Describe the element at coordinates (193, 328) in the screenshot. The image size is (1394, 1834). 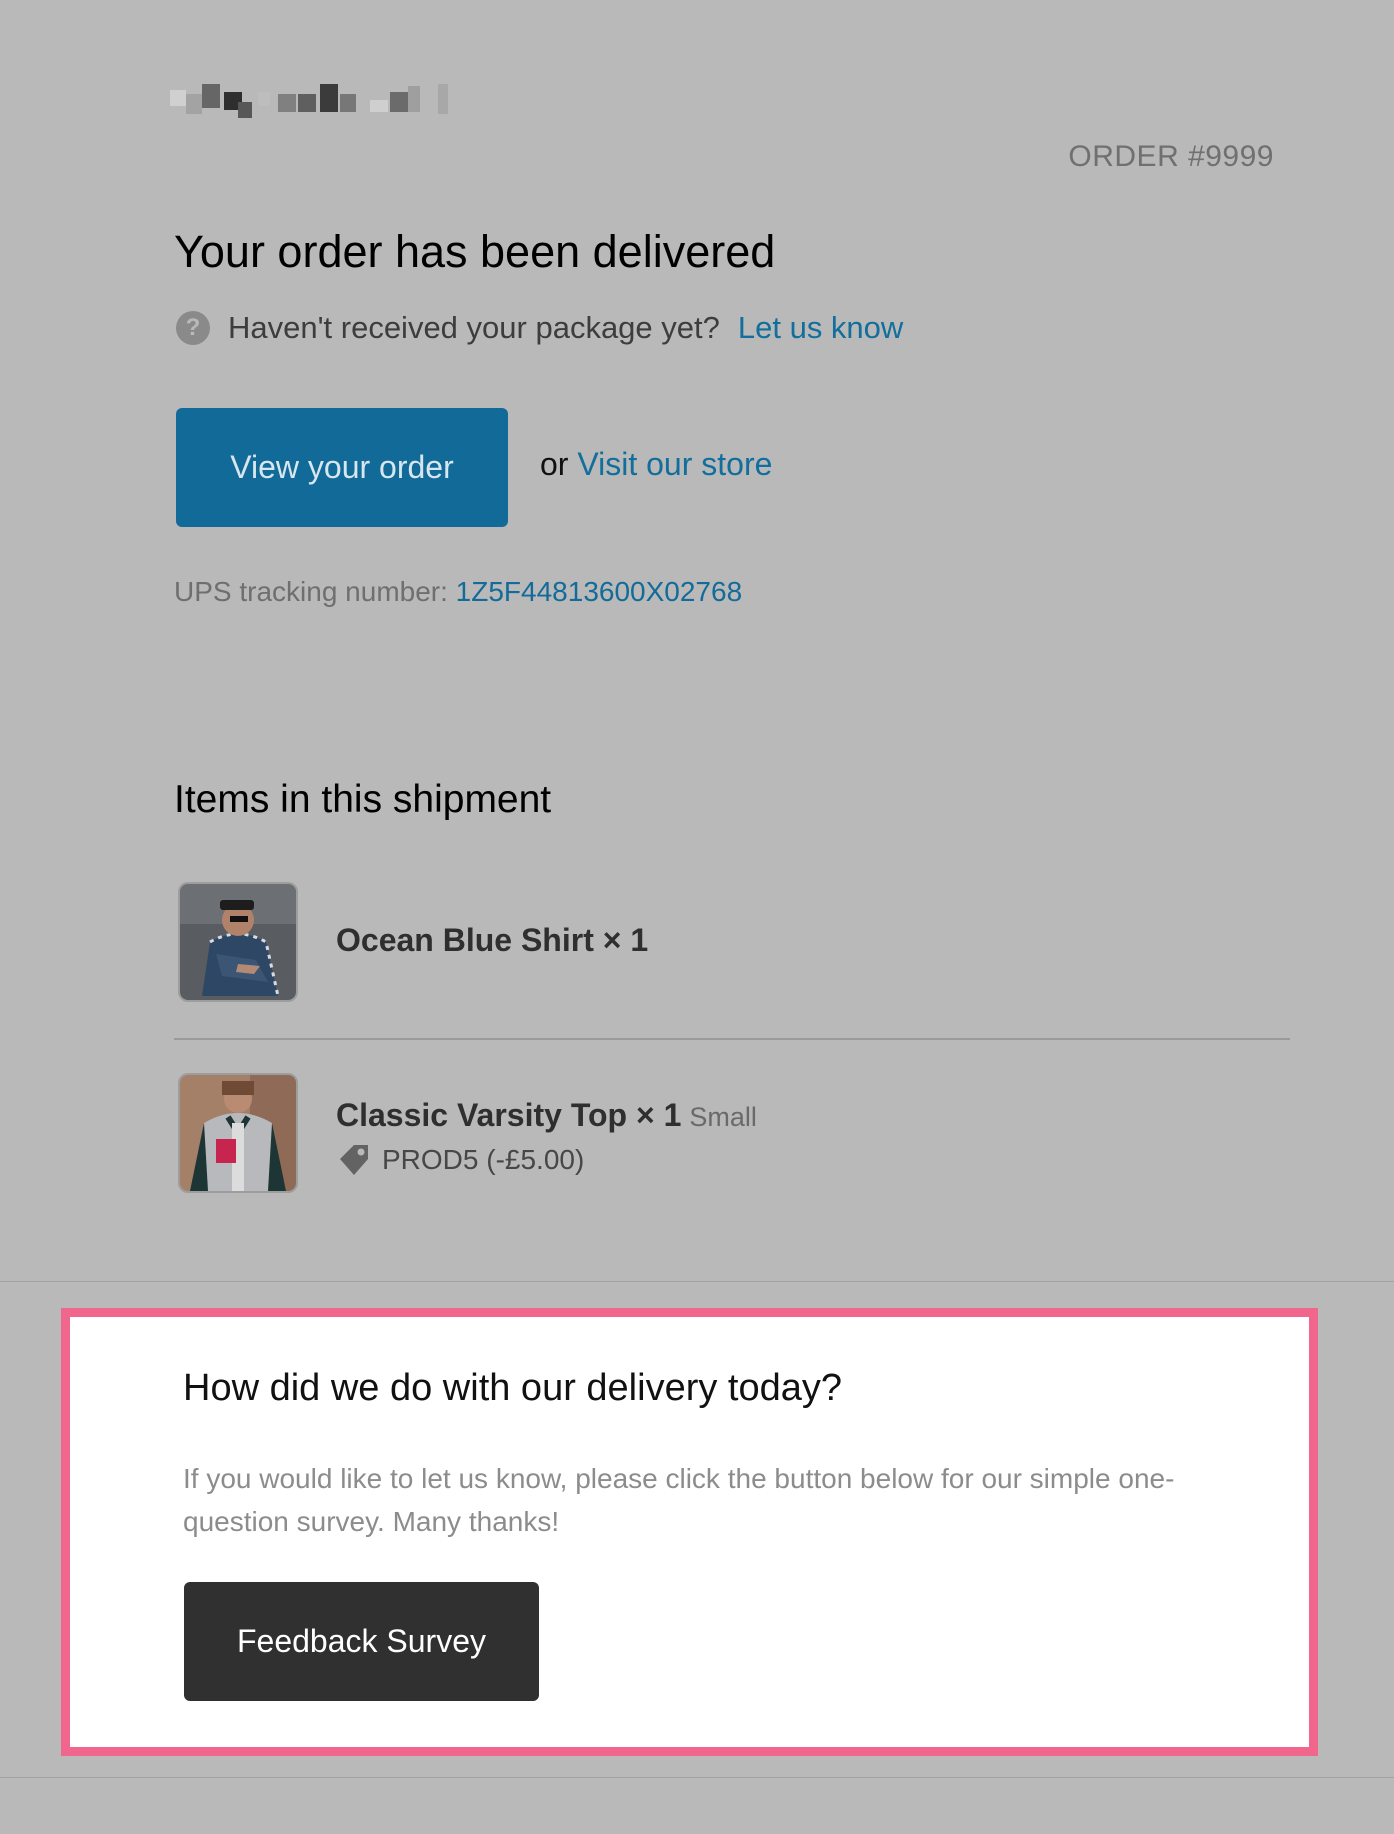
I see `question-icon: ?` at that location.